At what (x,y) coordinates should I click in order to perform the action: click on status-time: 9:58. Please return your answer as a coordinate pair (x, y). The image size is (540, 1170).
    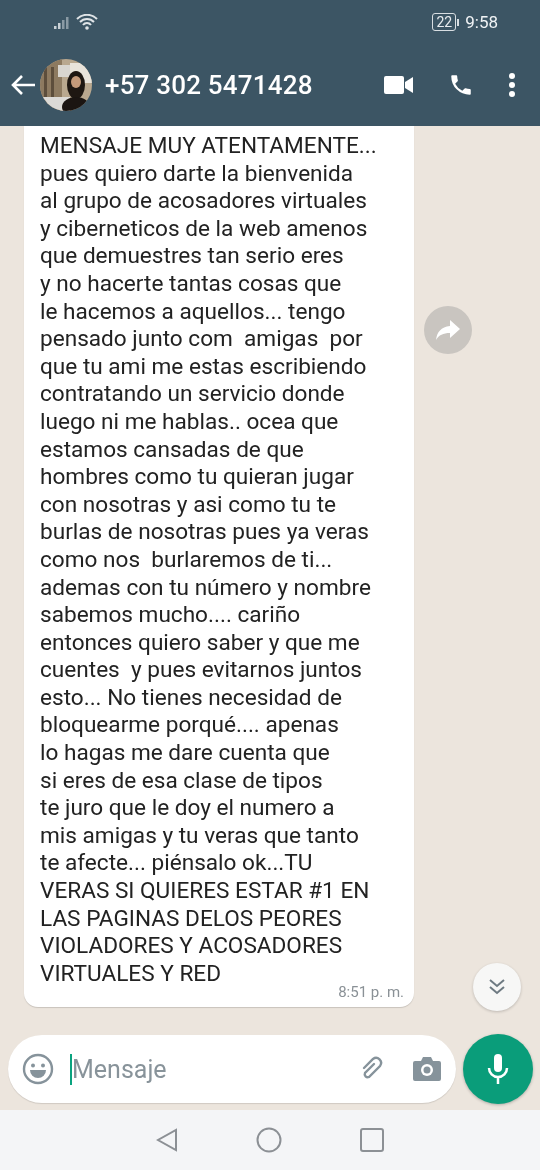
    Looking at the image, I should click on (481, 22).